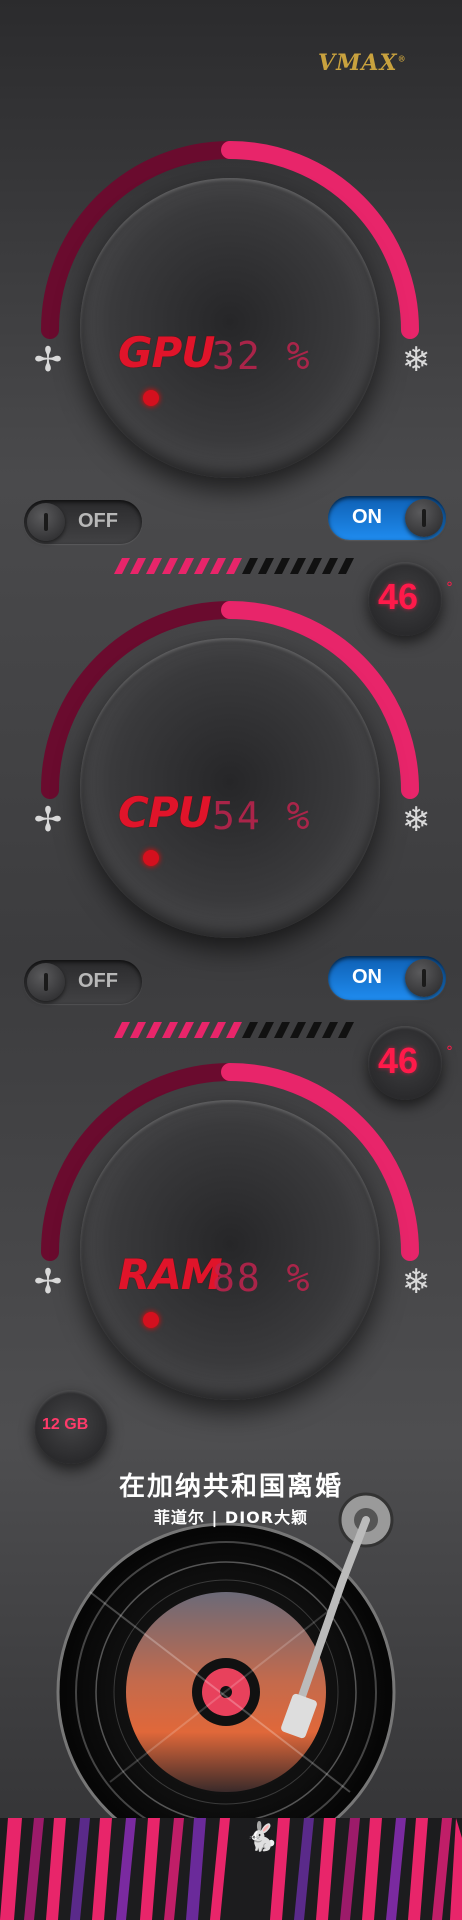 The image size is (462, 1920). What do you see at coordinates (151, 1320) in the screenshot?
I see `ram-indicator-dot` at bounding box center [151, 1320].